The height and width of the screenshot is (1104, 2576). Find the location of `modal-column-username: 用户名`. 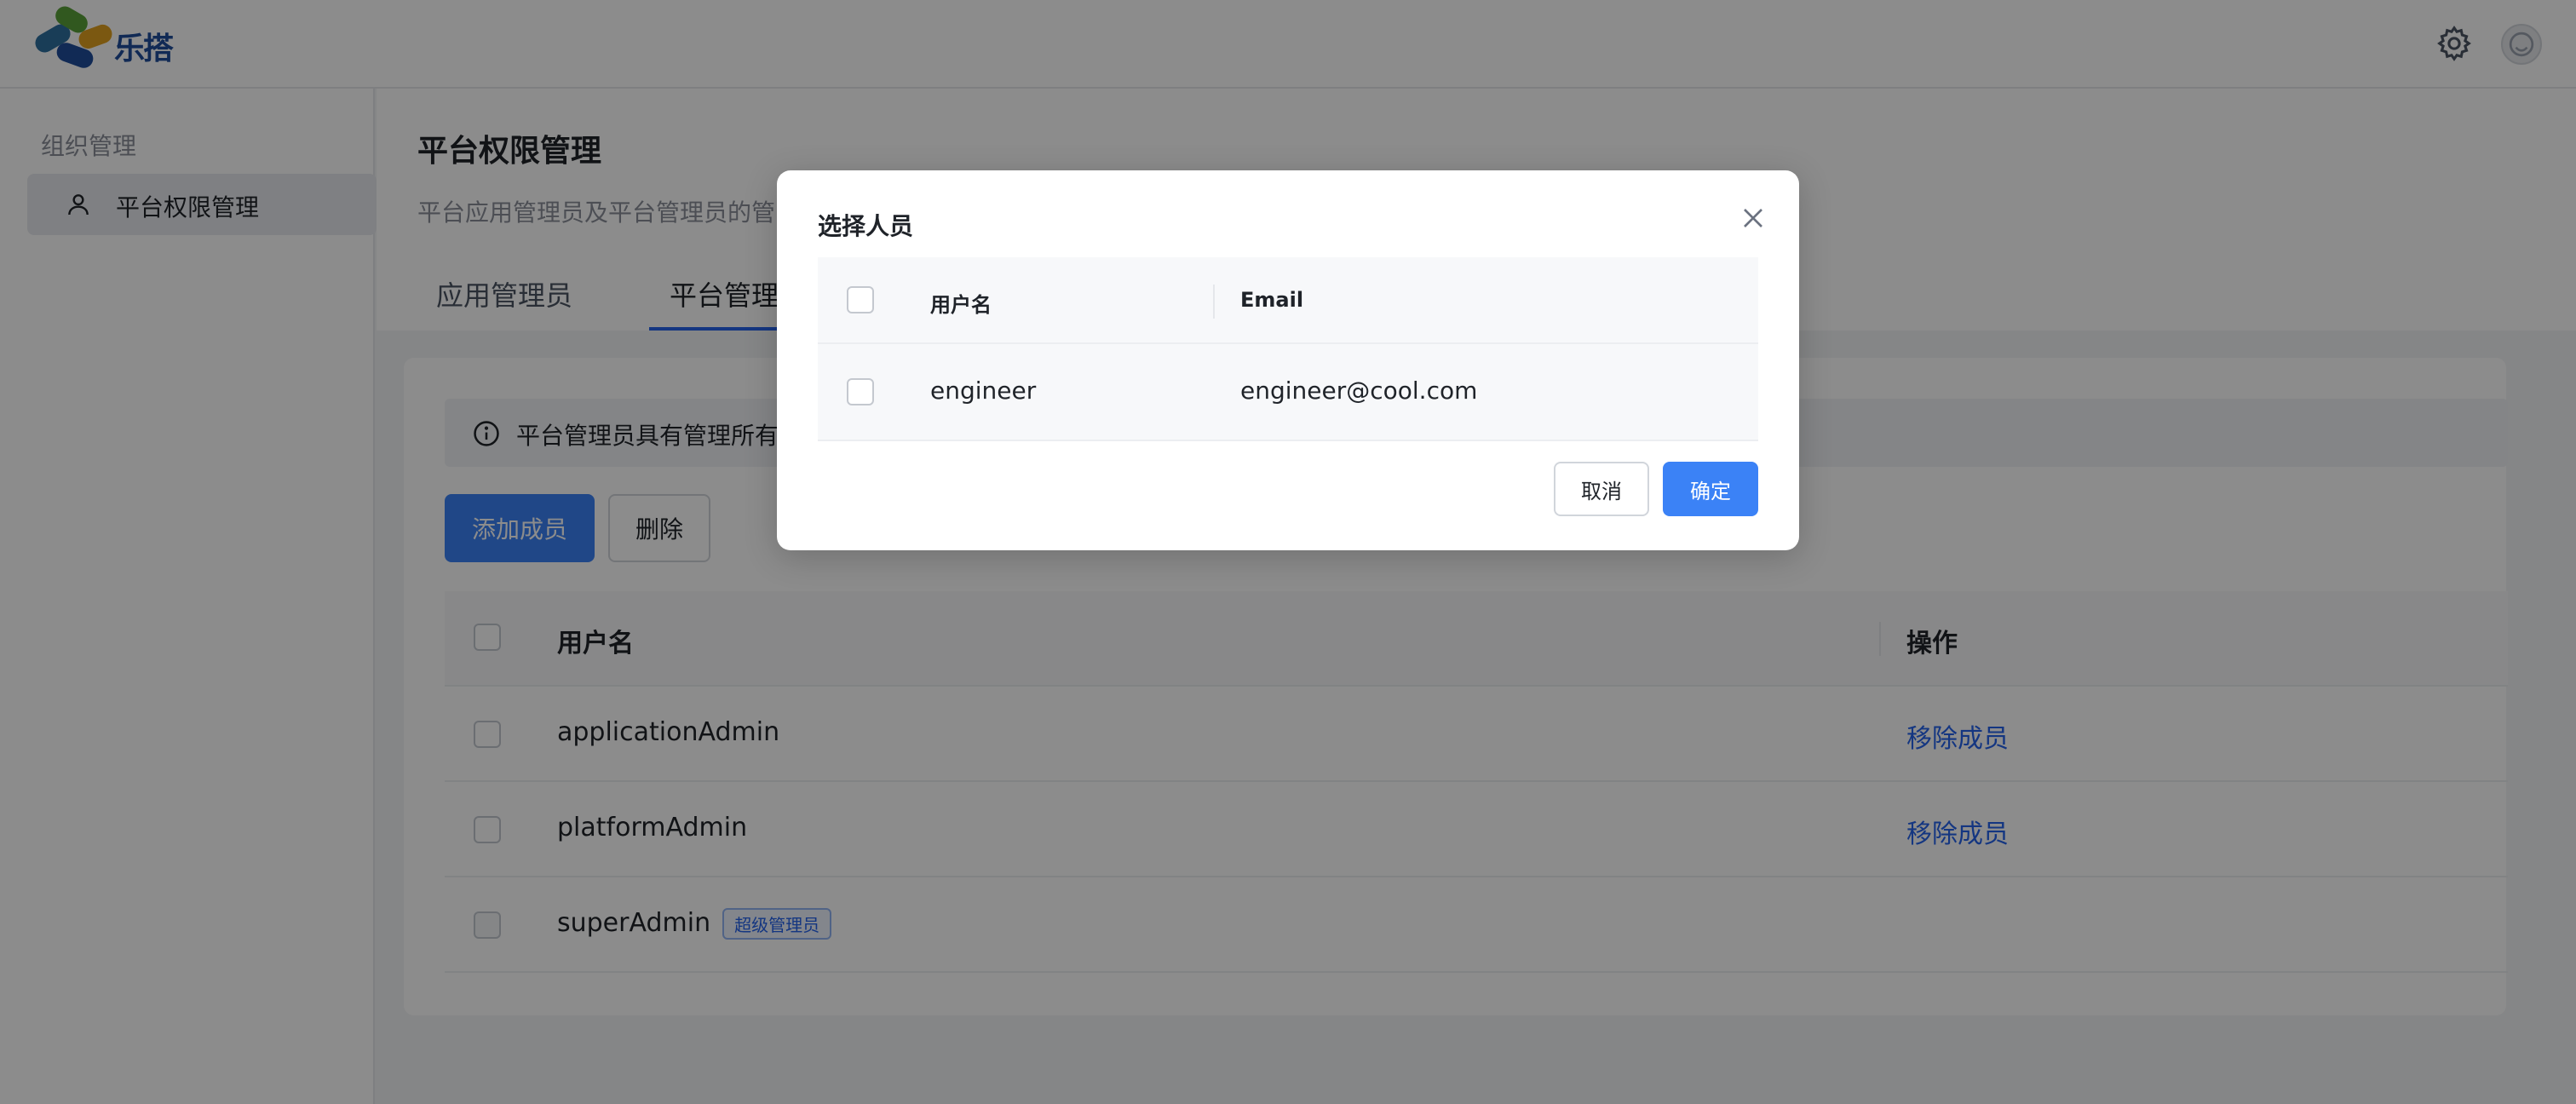

modal-column-username: 用户名 is located at coordinates (961, 305).